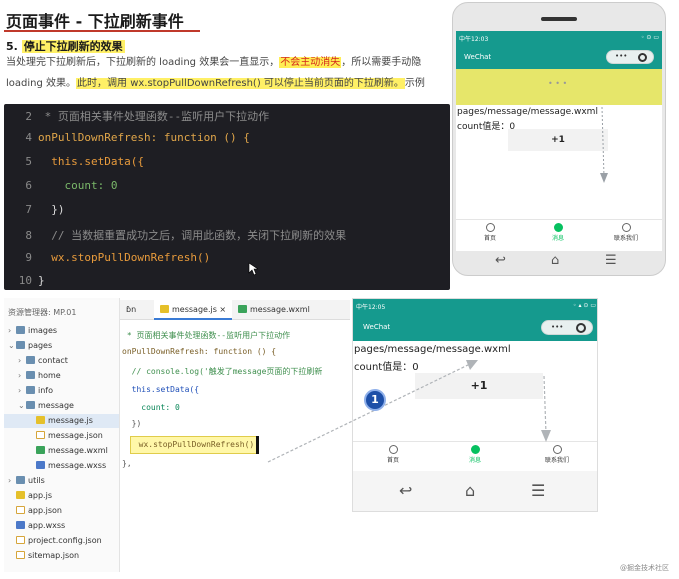 This screenshot has height=579, width=679. I want to click on annotation-arrows, so click(409, 411).